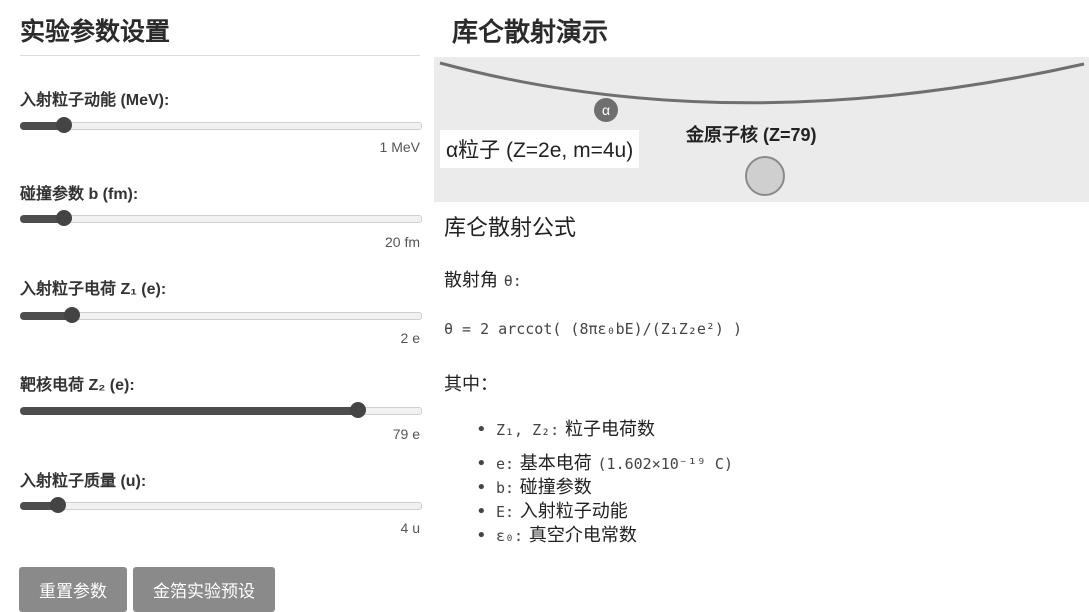  Describe the element at coordinates (609, 429) in the screenshot. I see `variable-description: 粒子电荷数` at that location.